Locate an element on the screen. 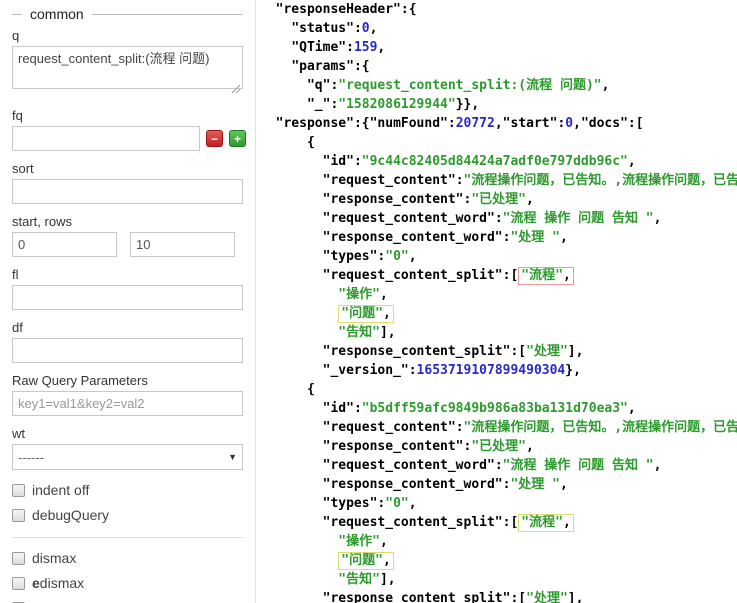 The image size is (737, 603). dismax-label: dismax is located at coordinates (54, 558).